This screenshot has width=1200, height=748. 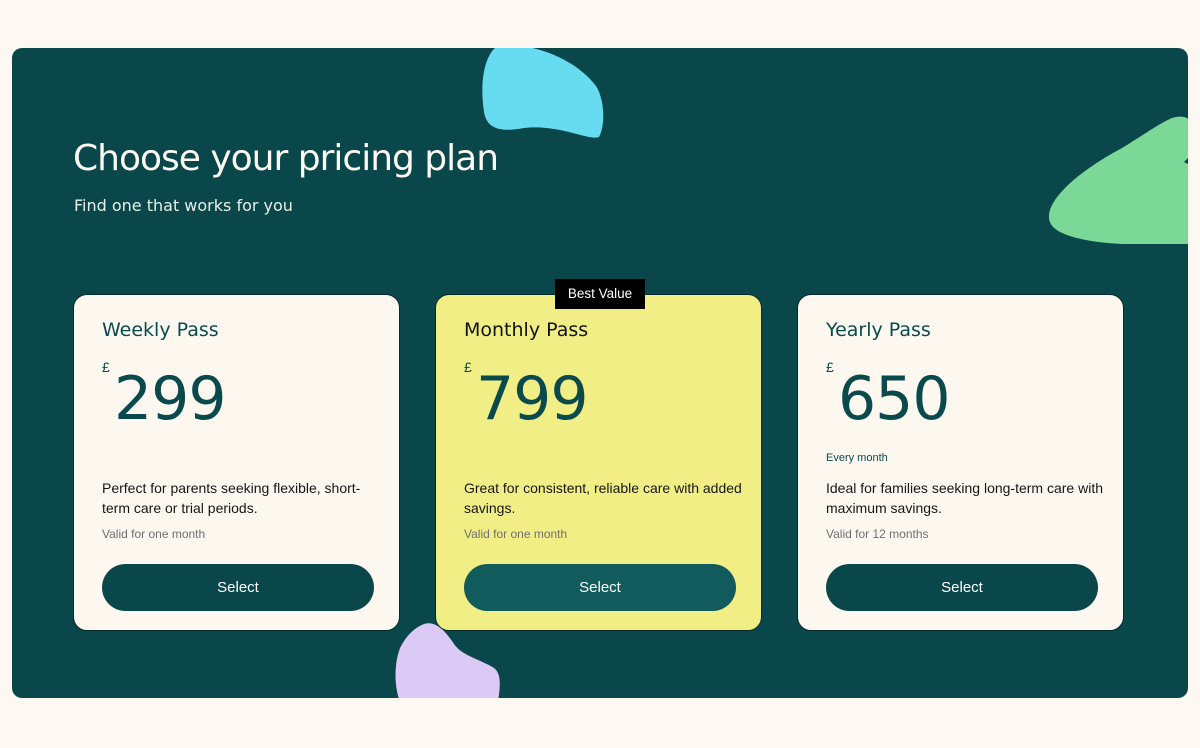 What do you see at coordinates (894, 399) in the screenshot?
I see `plan-price: 650` at bounding box center [894, 399].